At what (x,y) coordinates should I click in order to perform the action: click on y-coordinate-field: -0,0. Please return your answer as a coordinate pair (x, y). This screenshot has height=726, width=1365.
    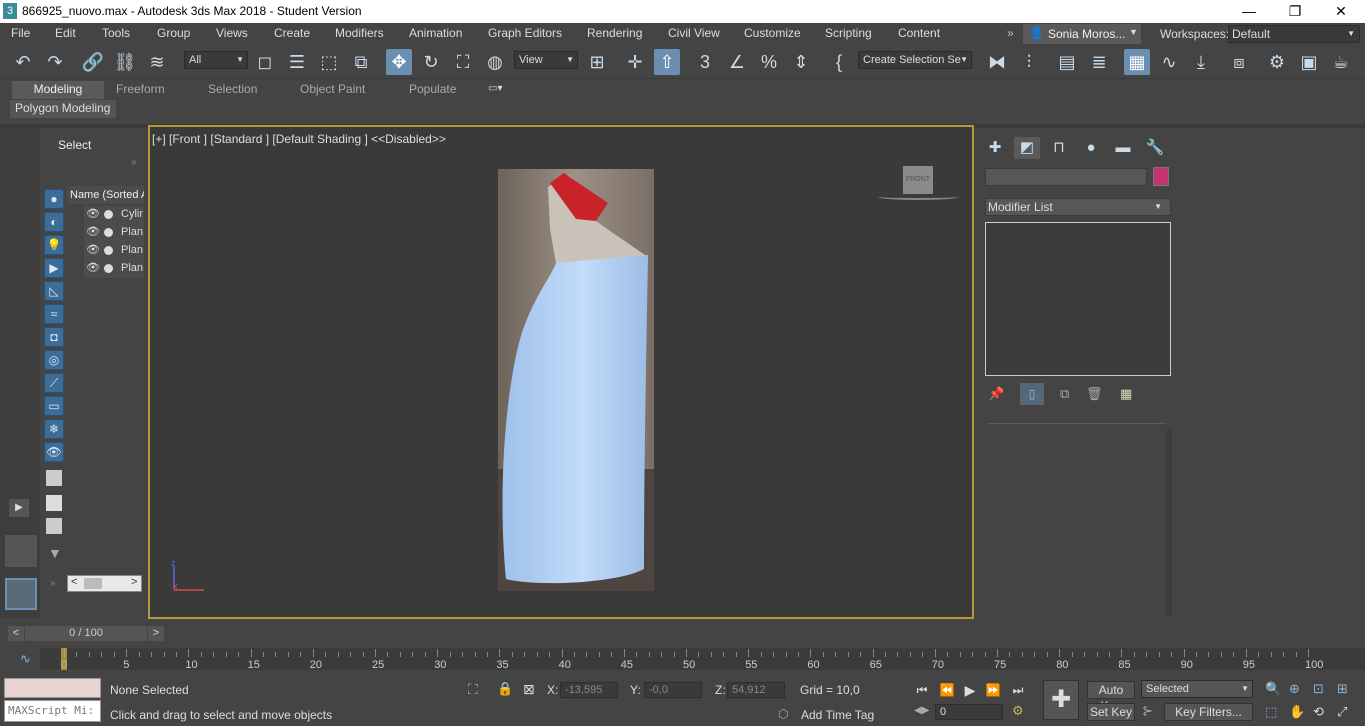
    Looking at the image, I should click on (673, 690).